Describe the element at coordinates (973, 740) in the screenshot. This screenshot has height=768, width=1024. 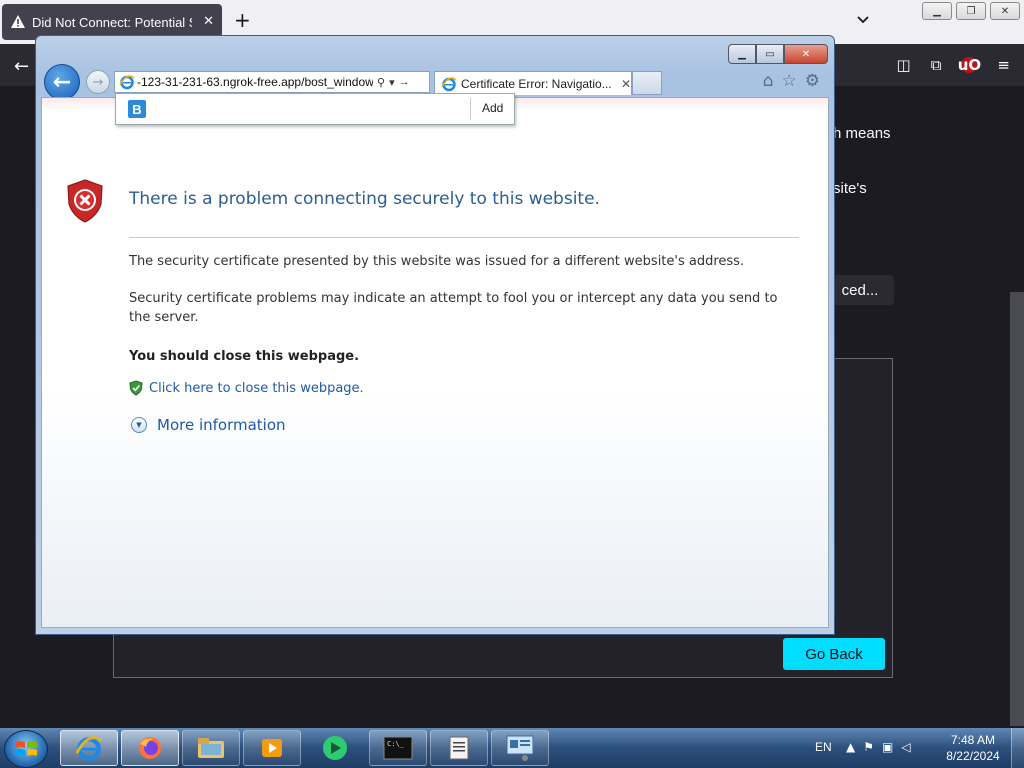
I see `clock-time: 7:48 AM` at that location.